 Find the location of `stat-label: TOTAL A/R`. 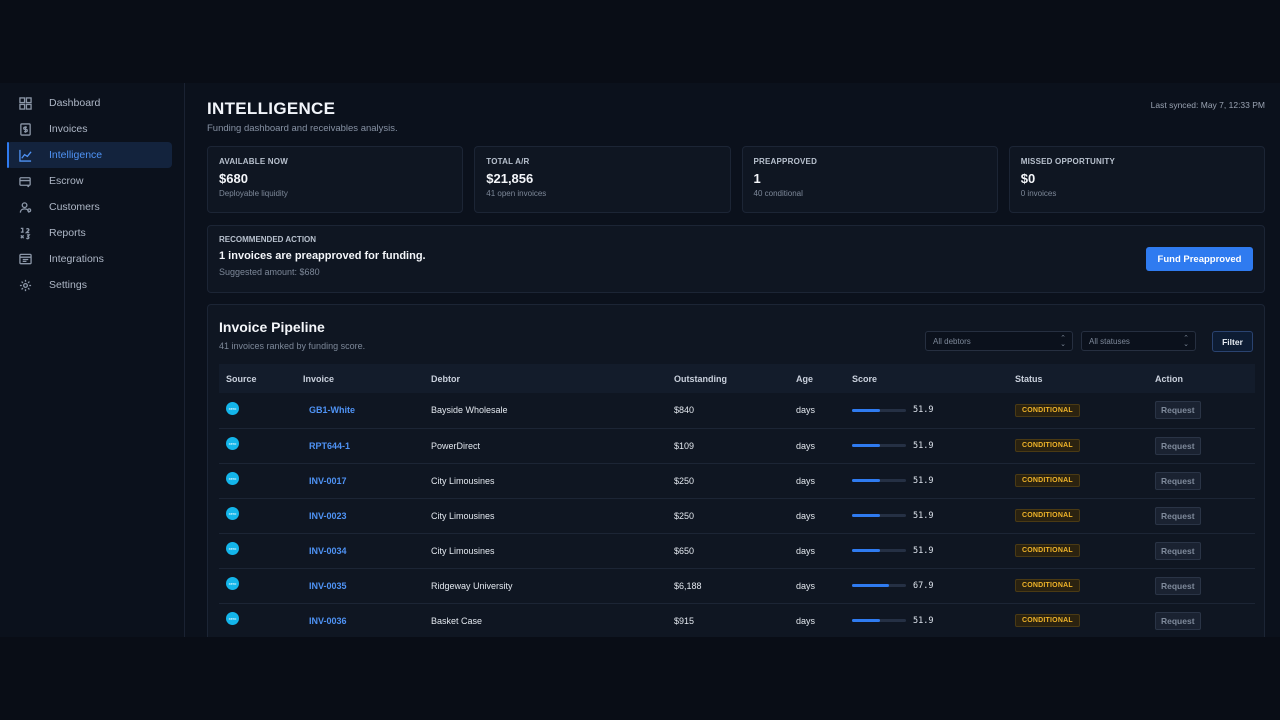

stat-label: TOTAL A/R is located at coordinates (508, 161).